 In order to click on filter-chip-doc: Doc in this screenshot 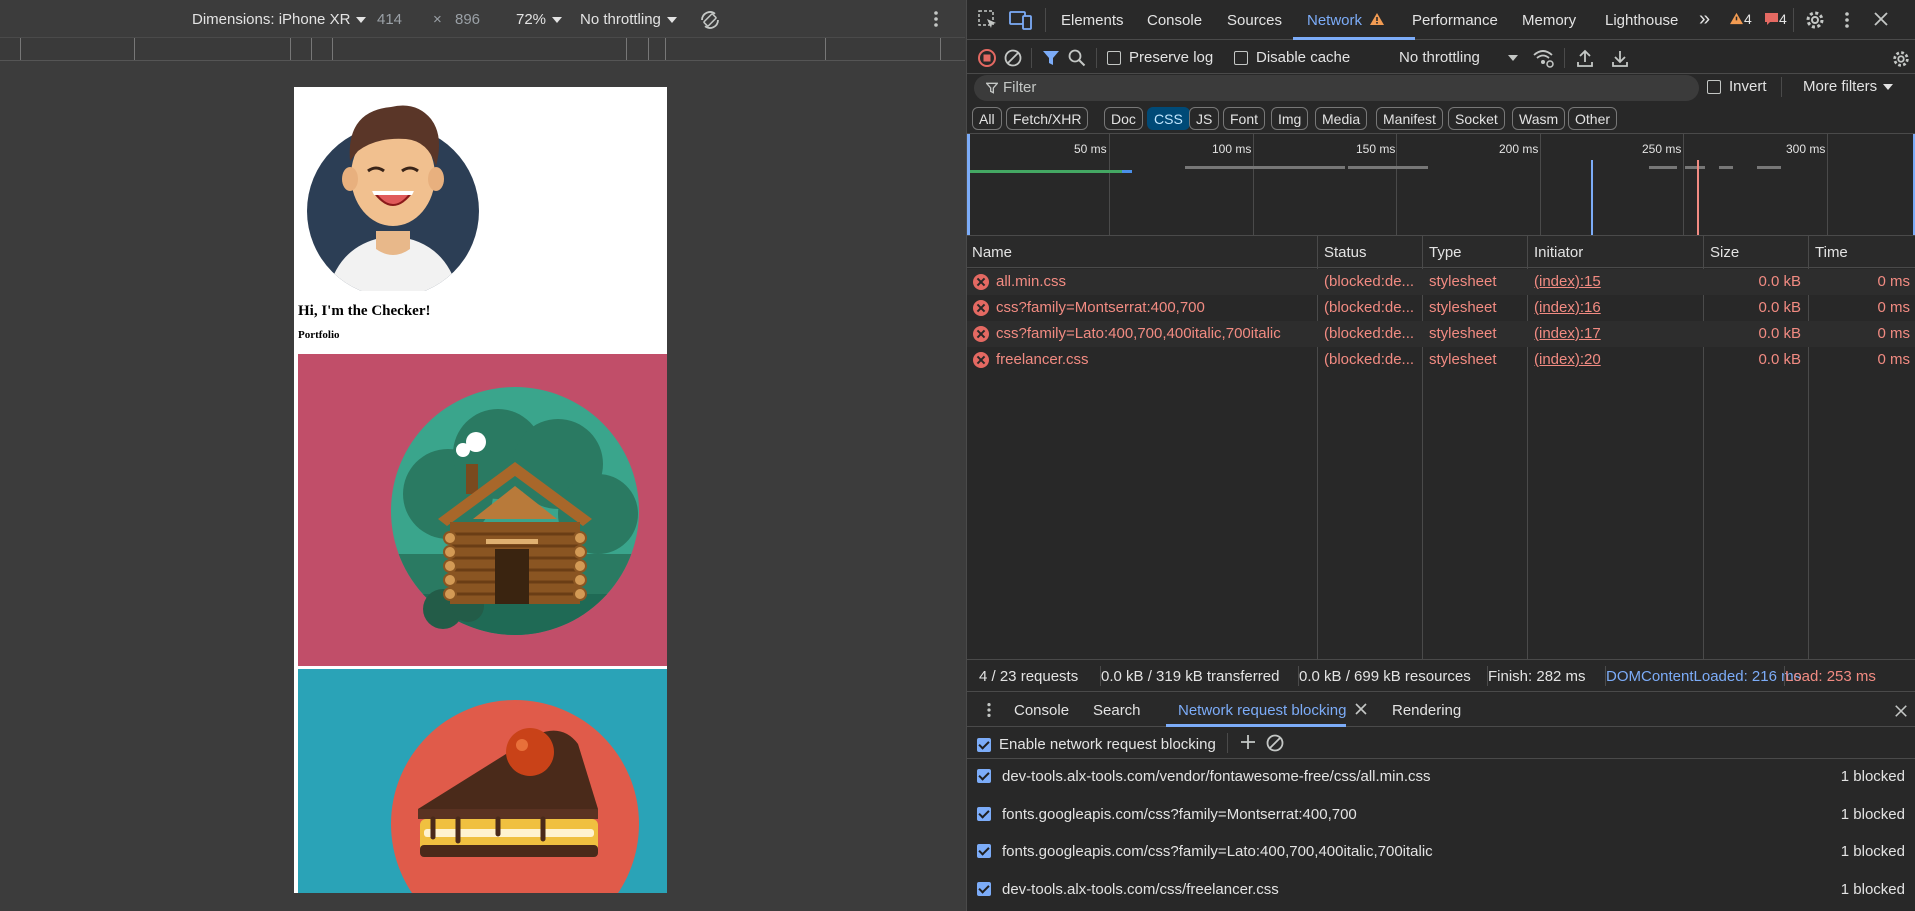, I will do `click(1123, 118)`.